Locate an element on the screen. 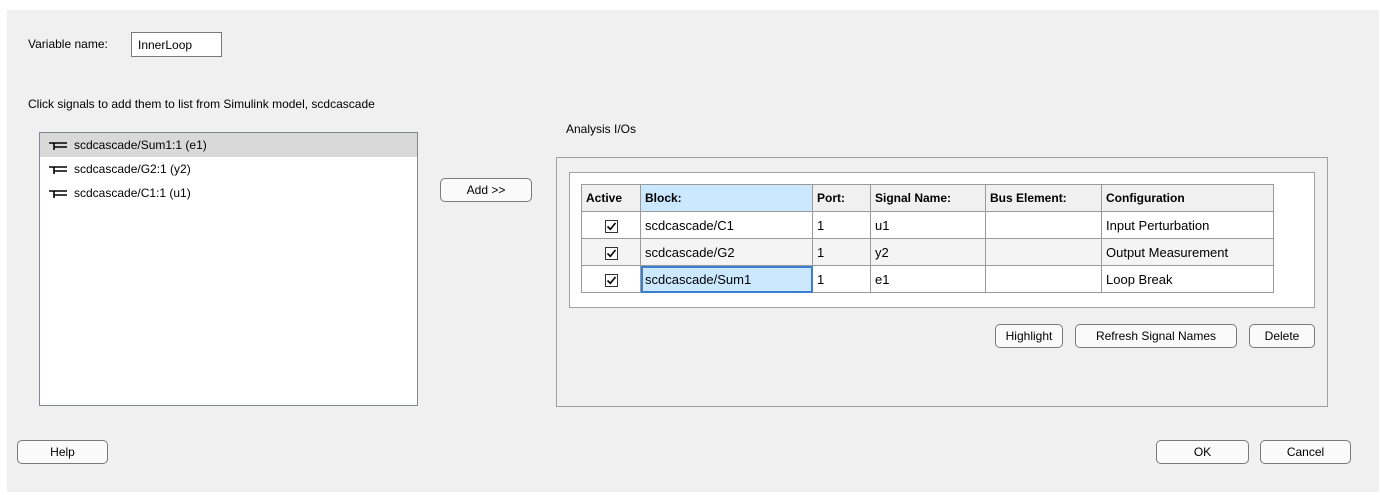  signal-name-cell: u1 is located at coordinates (928, 225).